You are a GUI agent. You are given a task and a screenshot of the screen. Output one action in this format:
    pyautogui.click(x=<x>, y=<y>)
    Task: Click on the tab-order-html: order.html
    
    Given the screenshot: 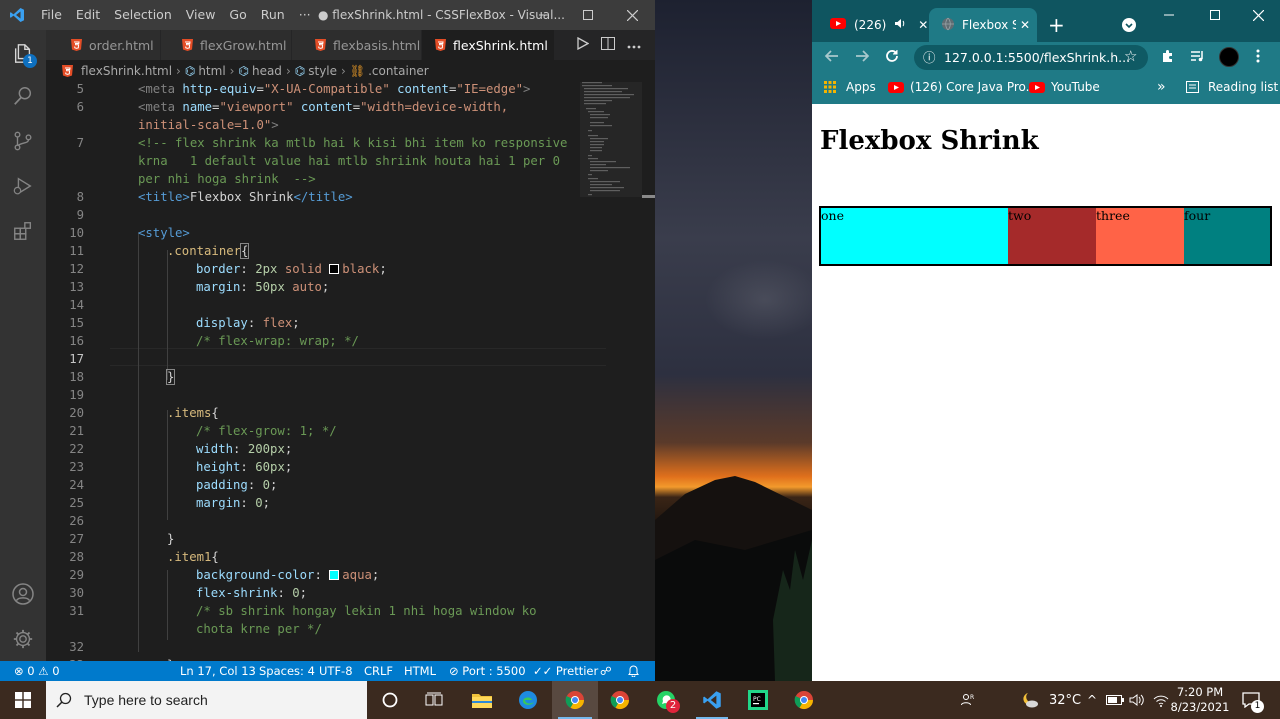 What is the action you would take?
    pyautogui.click(x=103, y=45)
    